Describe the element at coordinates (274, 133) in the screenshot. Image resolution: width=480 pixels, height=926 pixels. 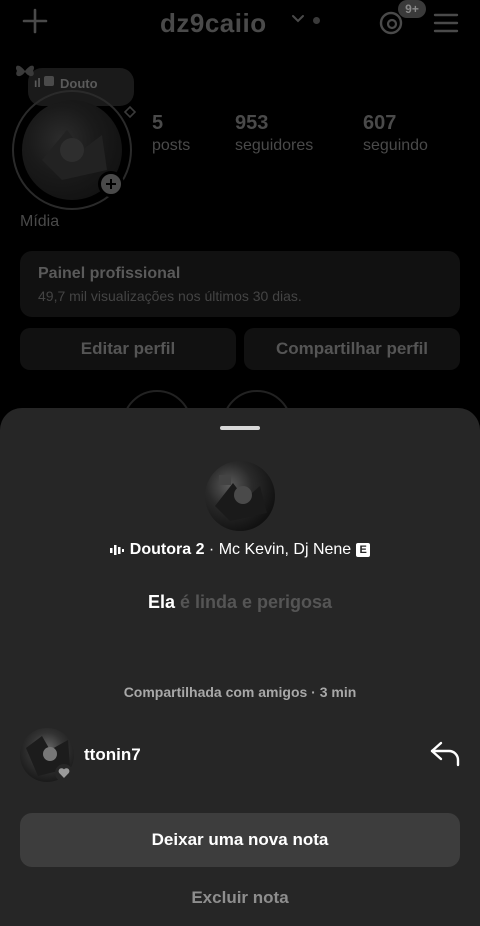
I see `stat-followers: 953 seguidores` at that location.